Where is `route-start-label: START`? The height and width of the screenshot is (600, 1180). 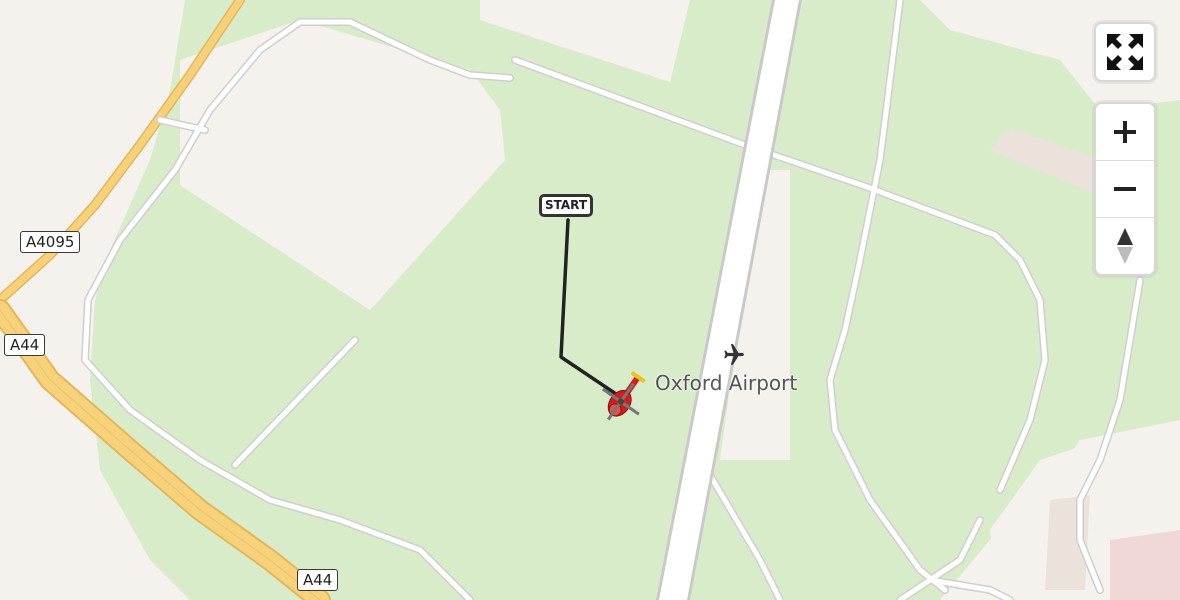 route-start-label: START is located at coordinates (566, 205).